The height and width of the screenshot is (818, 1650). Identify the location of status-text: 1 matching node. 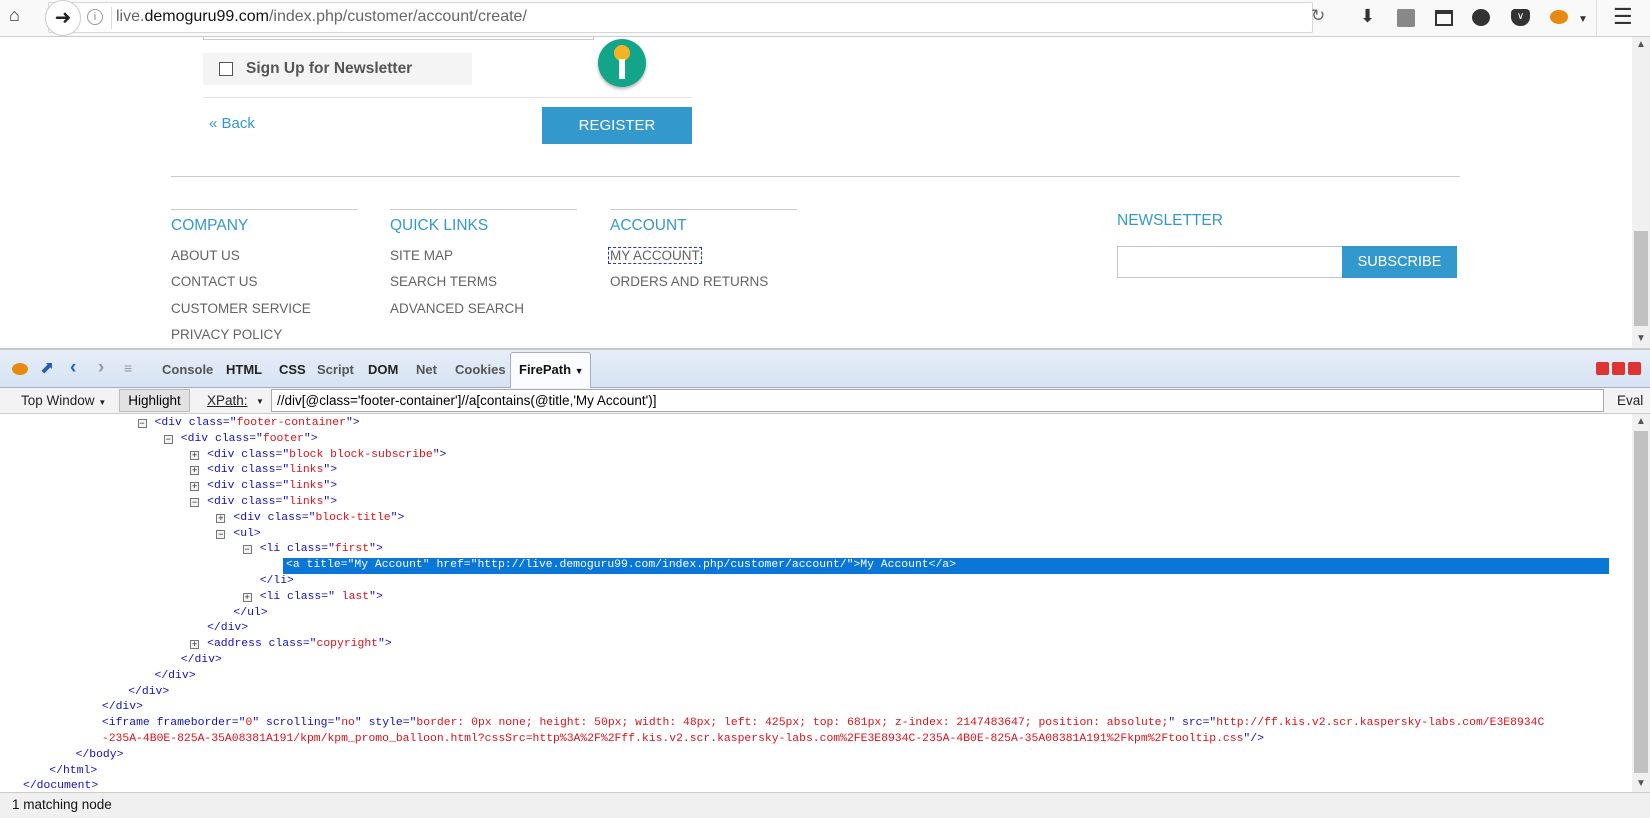
(62, 804).